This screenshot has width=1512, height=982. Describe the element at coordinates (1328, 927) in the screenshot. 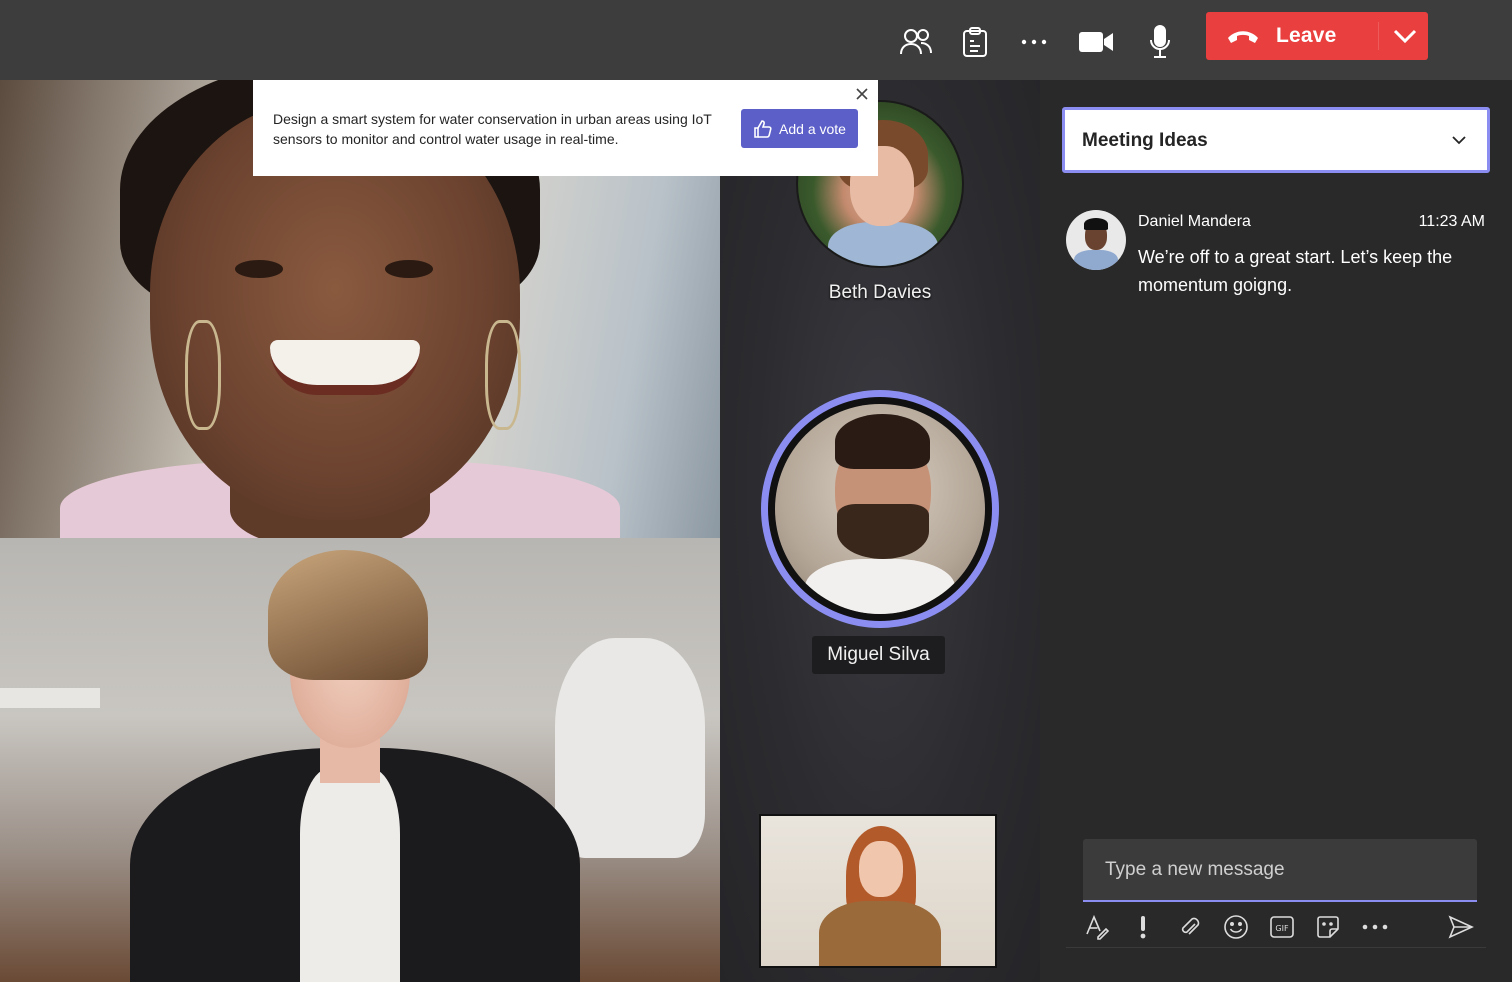

I see `sticker-icon` at that location.